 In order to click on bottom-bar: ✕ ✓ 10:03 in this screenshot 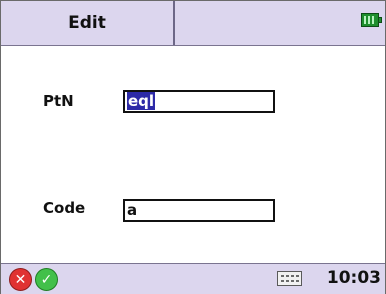, I will do `click(193, 278)`.